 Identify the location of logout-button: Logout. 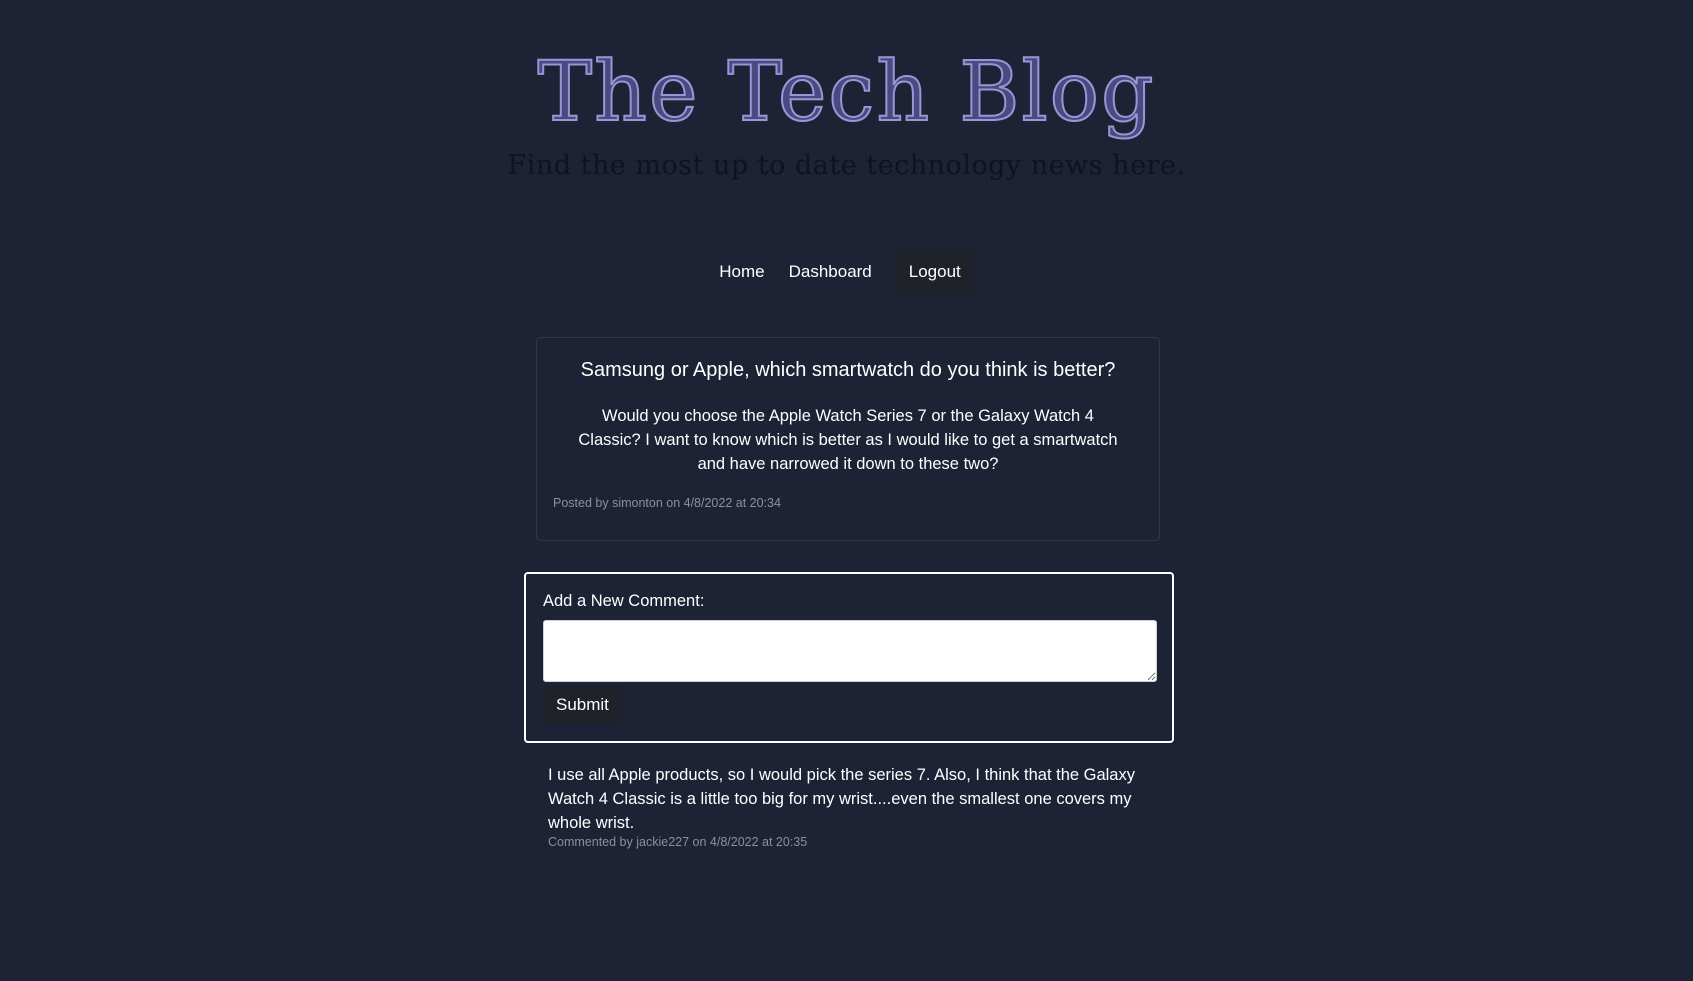
(934, 272).